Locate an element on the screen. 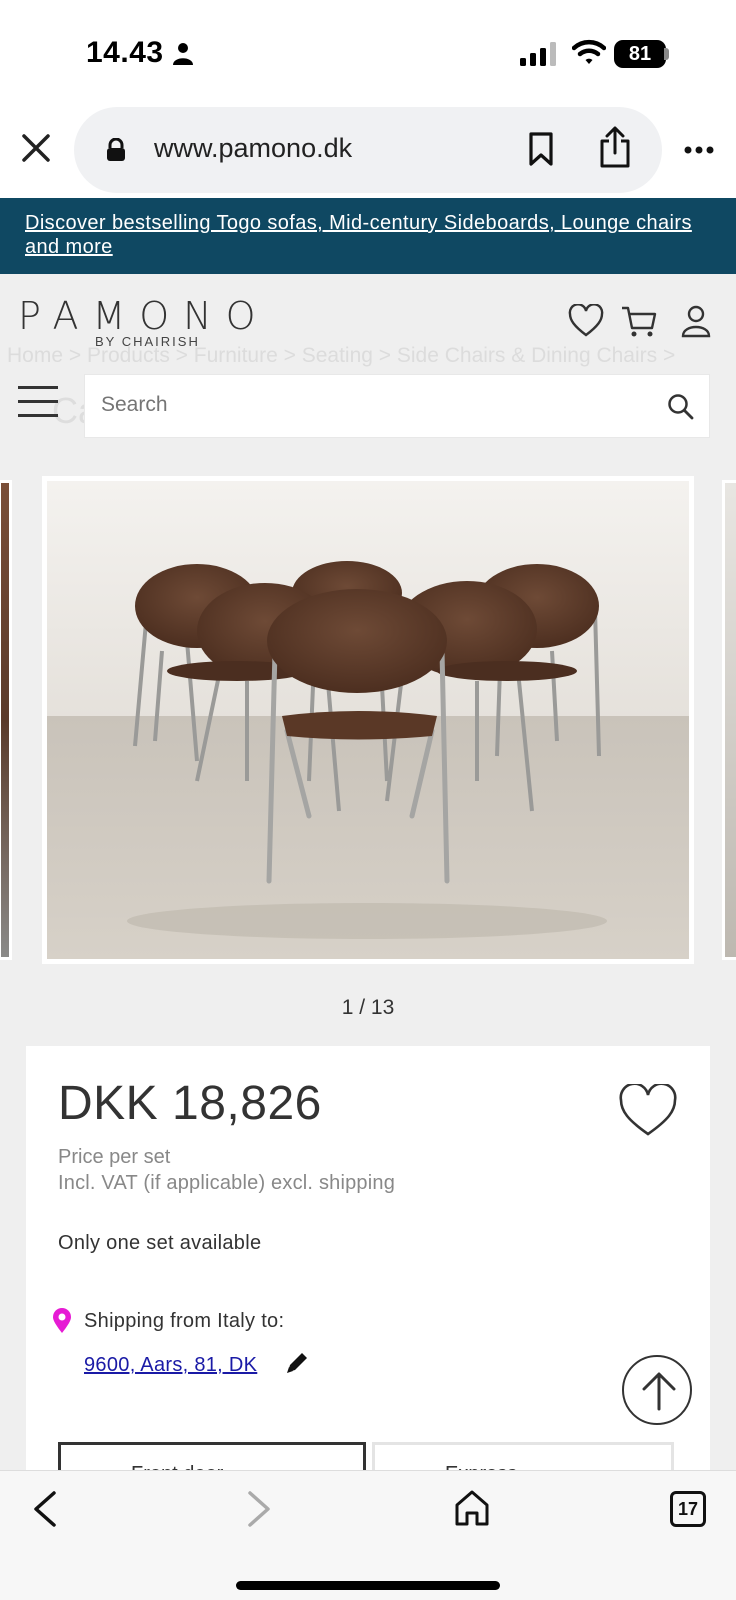 The image size is (736, 1600). battery-tip is located at coordinates (666, 54).